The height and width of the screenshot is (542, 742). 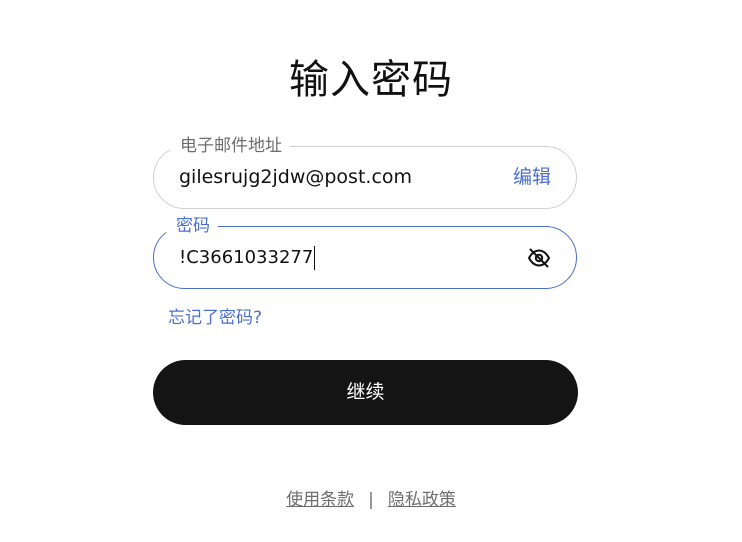 I want to click on password-field-value-wrapper: !C3661033277, so click(x=247, y=257).